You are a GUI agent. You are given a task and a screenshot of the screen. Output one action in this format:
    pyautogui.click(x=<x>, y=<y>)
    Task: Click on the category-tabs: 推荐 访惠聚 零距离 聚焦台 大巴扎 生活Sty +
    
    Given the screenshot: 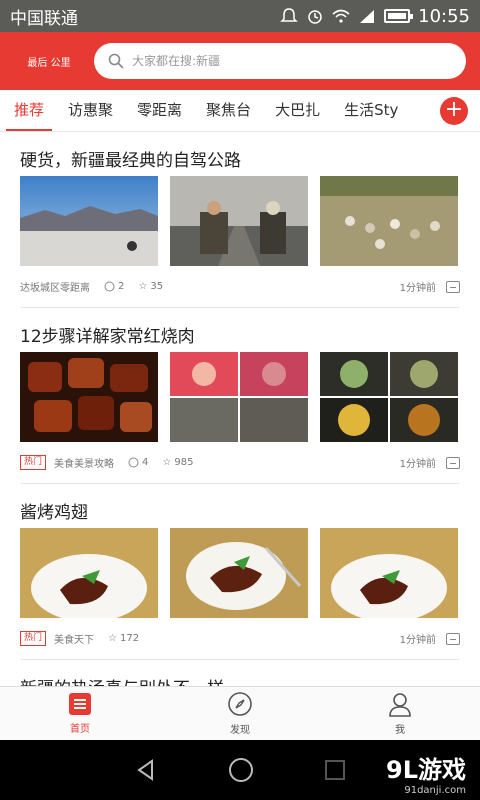 What is the action you would take?
    pyautogui.click(x=240, y=111)
    